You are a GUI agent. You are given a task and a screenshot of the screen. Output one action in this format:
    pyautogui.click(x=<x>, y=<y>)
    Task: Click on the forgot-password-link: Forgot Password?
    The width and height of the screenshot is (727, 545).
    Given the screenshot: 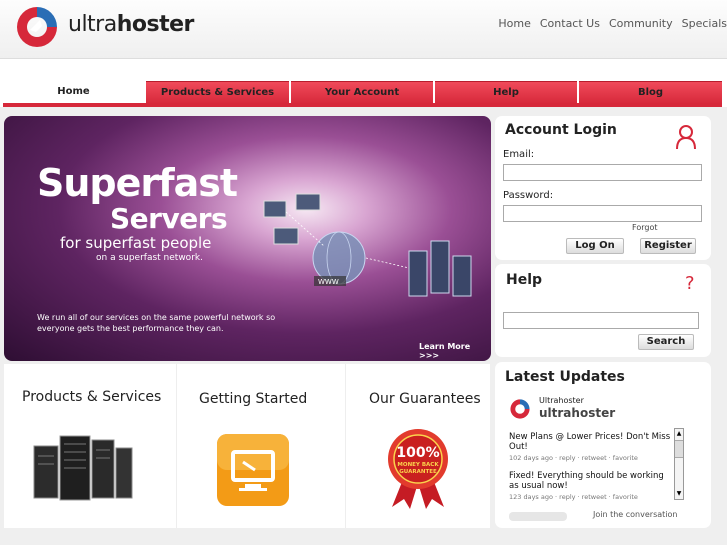 What is the action you would take?
    pyautogui.click(x=662, y=227)
    